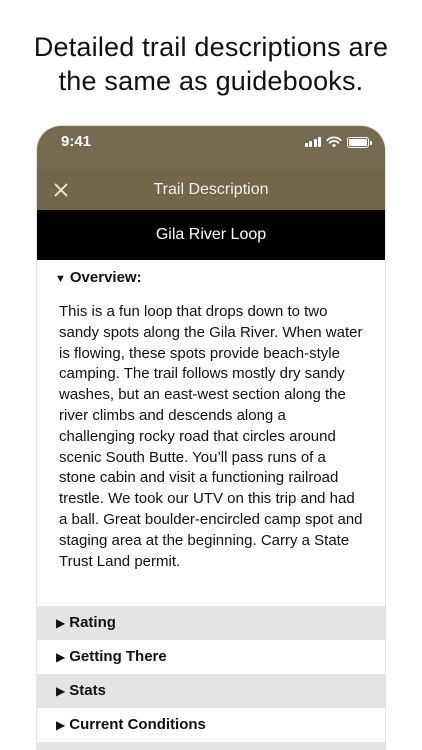 This screenshot has height=750, width=422. I want to click on section-label: Current Conditions, so click(137, 724).